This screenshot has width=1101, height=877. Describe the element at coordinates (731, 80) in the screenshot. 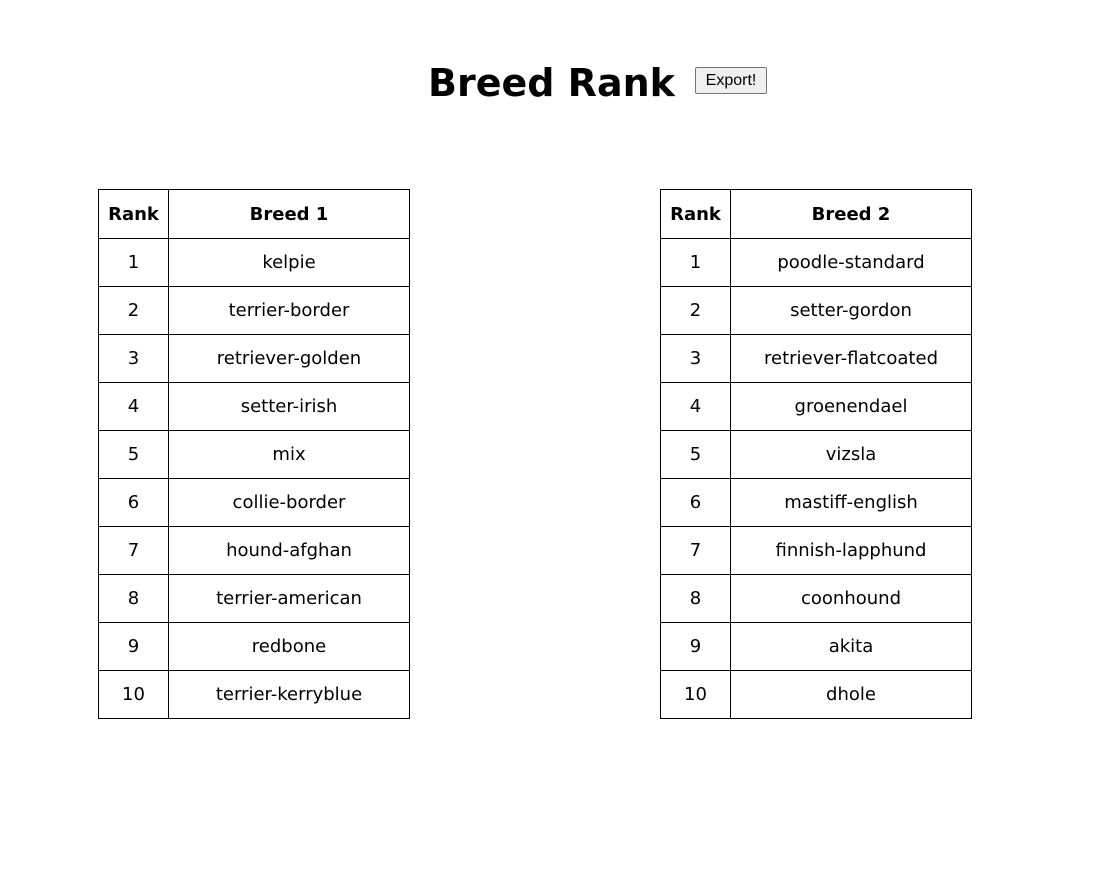

I see `export-button: Export!` at that location.